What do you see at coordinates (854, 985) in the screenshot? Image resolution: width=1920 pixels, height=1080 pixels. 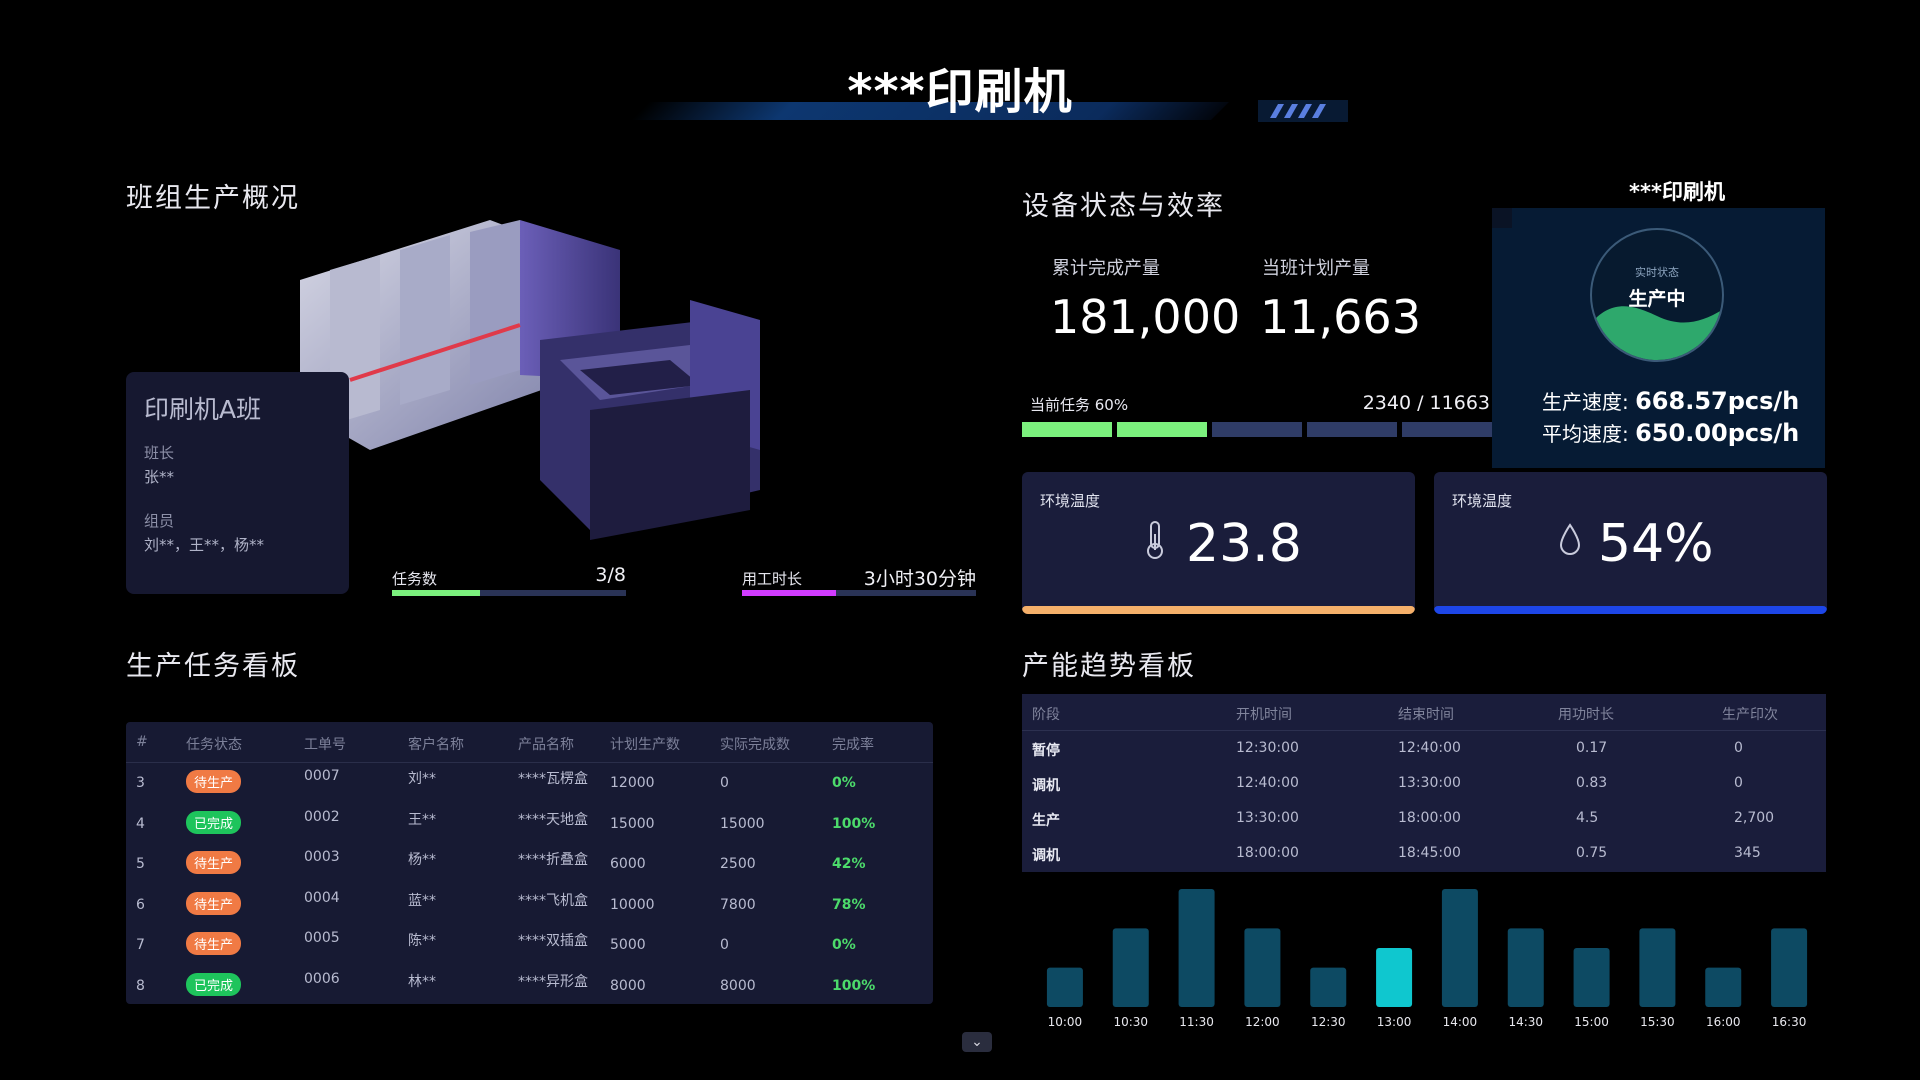 I see `completion-rate: 100%` at bounding box center [854, 985].